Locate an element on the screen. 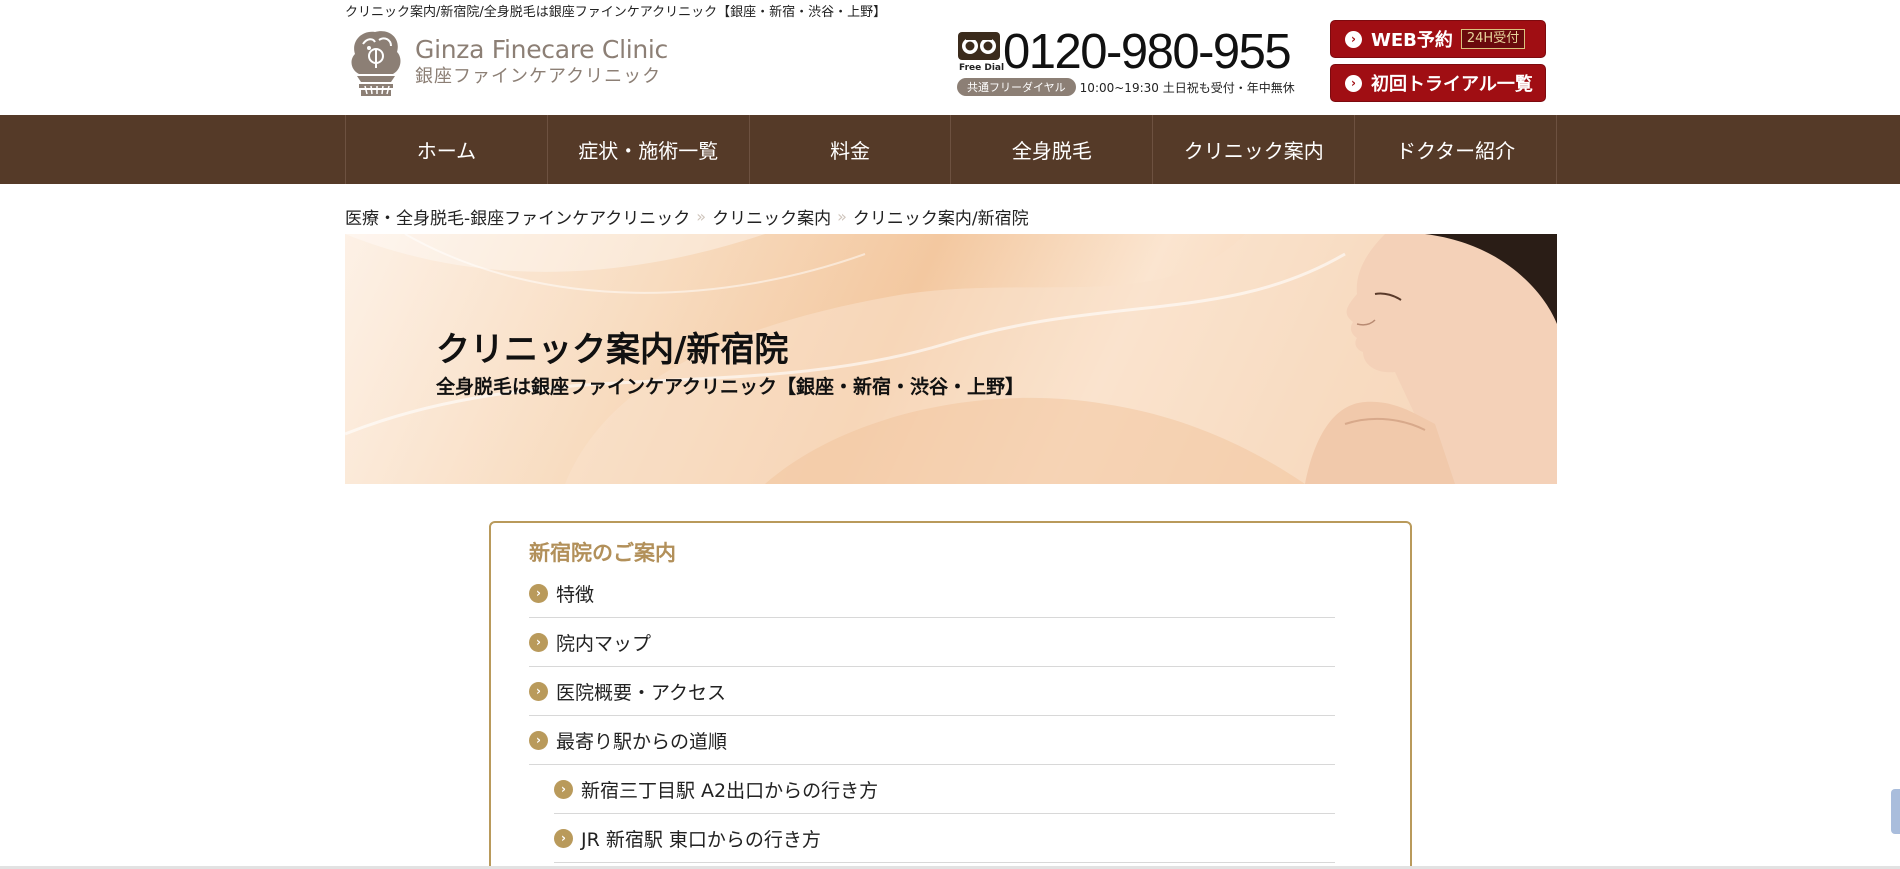  trial-list-button: › 初回トライアル一覧 is located at coordinates (1438, 83).